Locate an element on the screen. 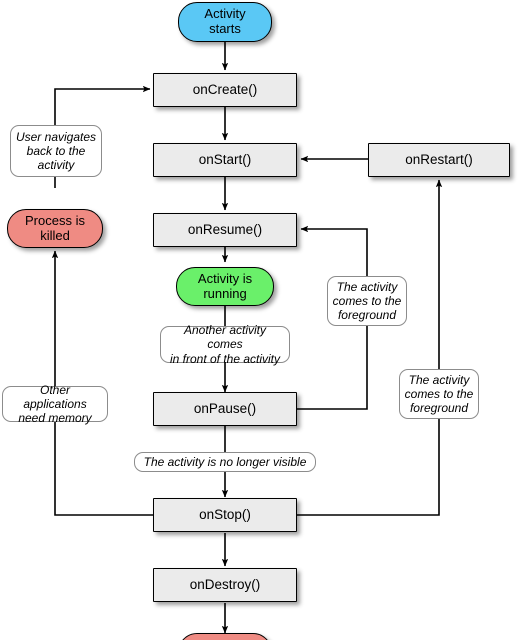 This screenshot has height=640, width=522. label-foreground-lower-line3: foreground is located at coordinates (439, 408).